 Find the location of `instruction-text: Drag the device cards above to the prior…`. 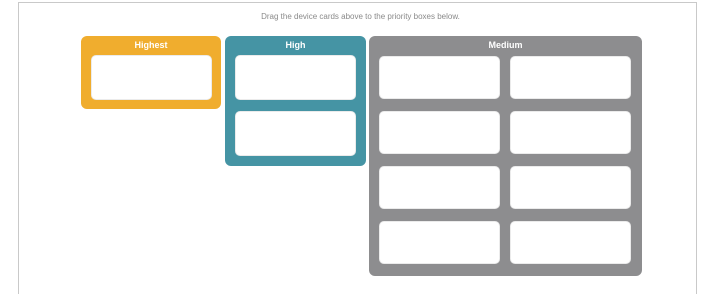

instruction-text: Drag the device cards above to the prior… is located at coordinates (360, 16).